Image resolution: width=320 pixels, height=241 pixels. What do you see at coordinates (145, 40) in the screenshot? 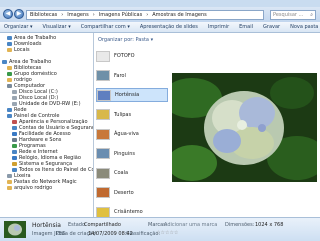
I see `sort-value: Pasta ▾` at bounding box center [145, 40].